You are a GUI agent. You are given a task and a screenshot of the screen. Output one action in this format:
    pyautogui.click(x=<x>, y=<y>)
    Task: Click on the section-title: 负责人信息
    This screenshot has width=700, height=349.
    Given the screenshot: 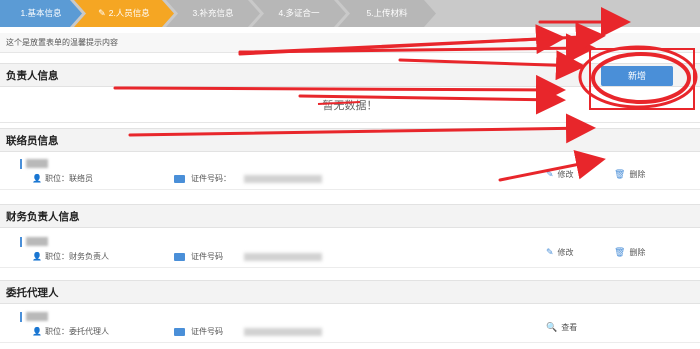 What is the action you would take?
    pyautogui.click(x=32, y=76)
    